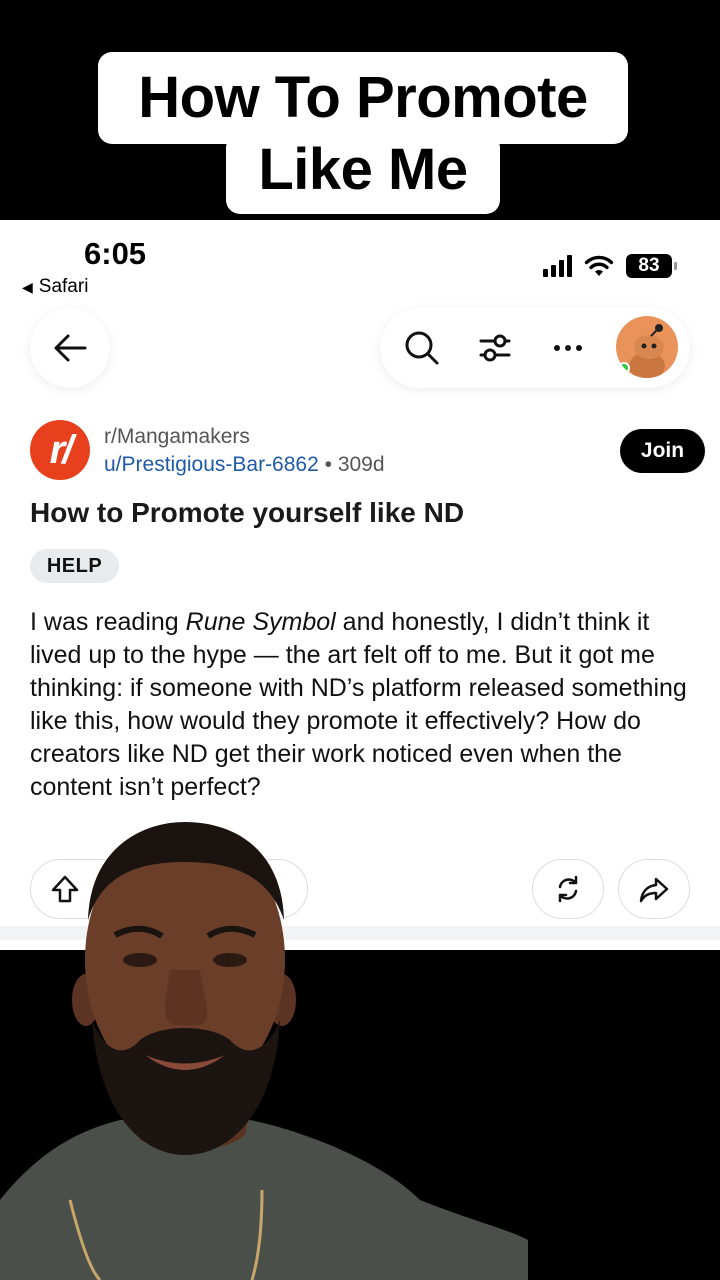 This screenshot has width=720, height=1280. What do you see at coordinates (108, 622) in the screenshot?
I see `post-body-start: I was reading` at bounding box center [108, 622].